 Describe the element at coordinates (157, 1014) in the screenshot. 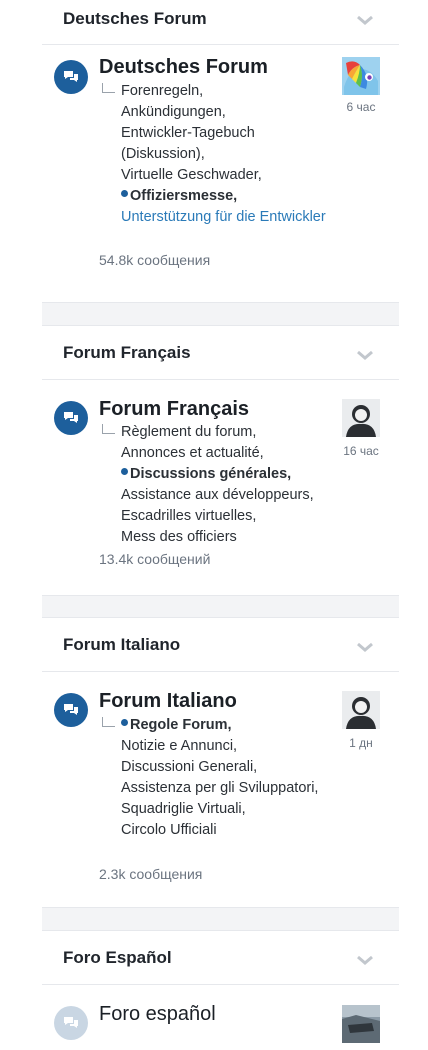

I see `forum-title: Foro español` at that location.